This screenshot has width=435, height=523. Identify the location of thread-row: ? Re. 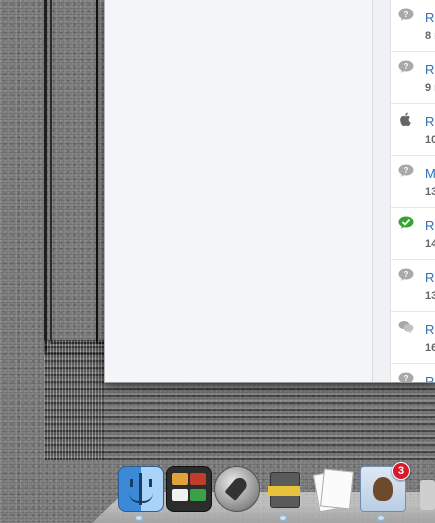
(413, 373).